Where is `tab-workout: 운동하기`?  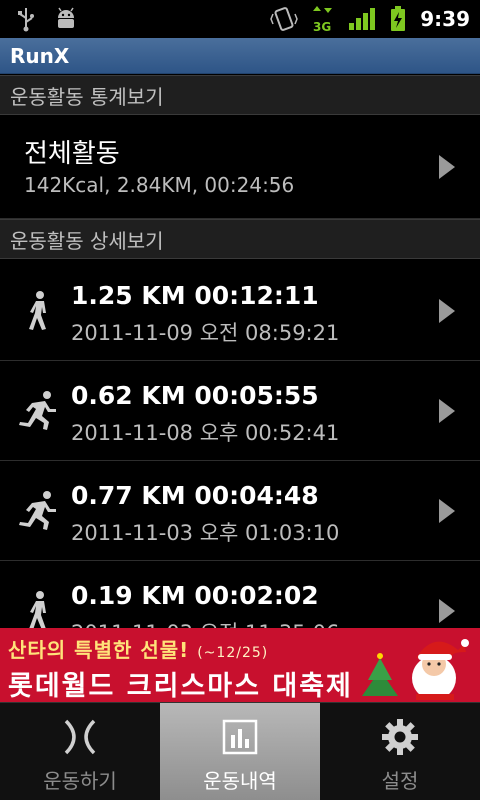 tab-workout: 운동하기 is located at coordinates (80, 751).